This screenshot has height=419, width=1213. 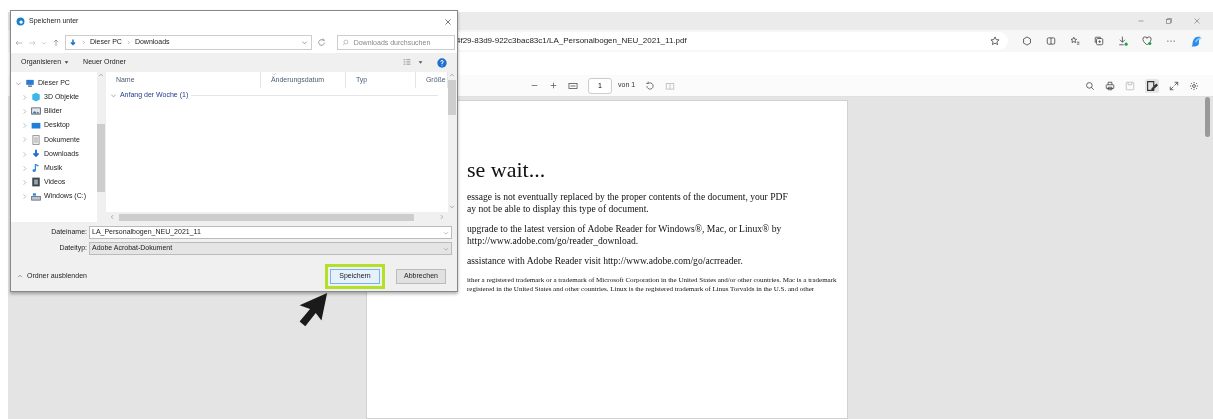 What do you see at coordinates (30, 83) in the screenshot?
I see `computer-icon` at bounding box center [30, 83].